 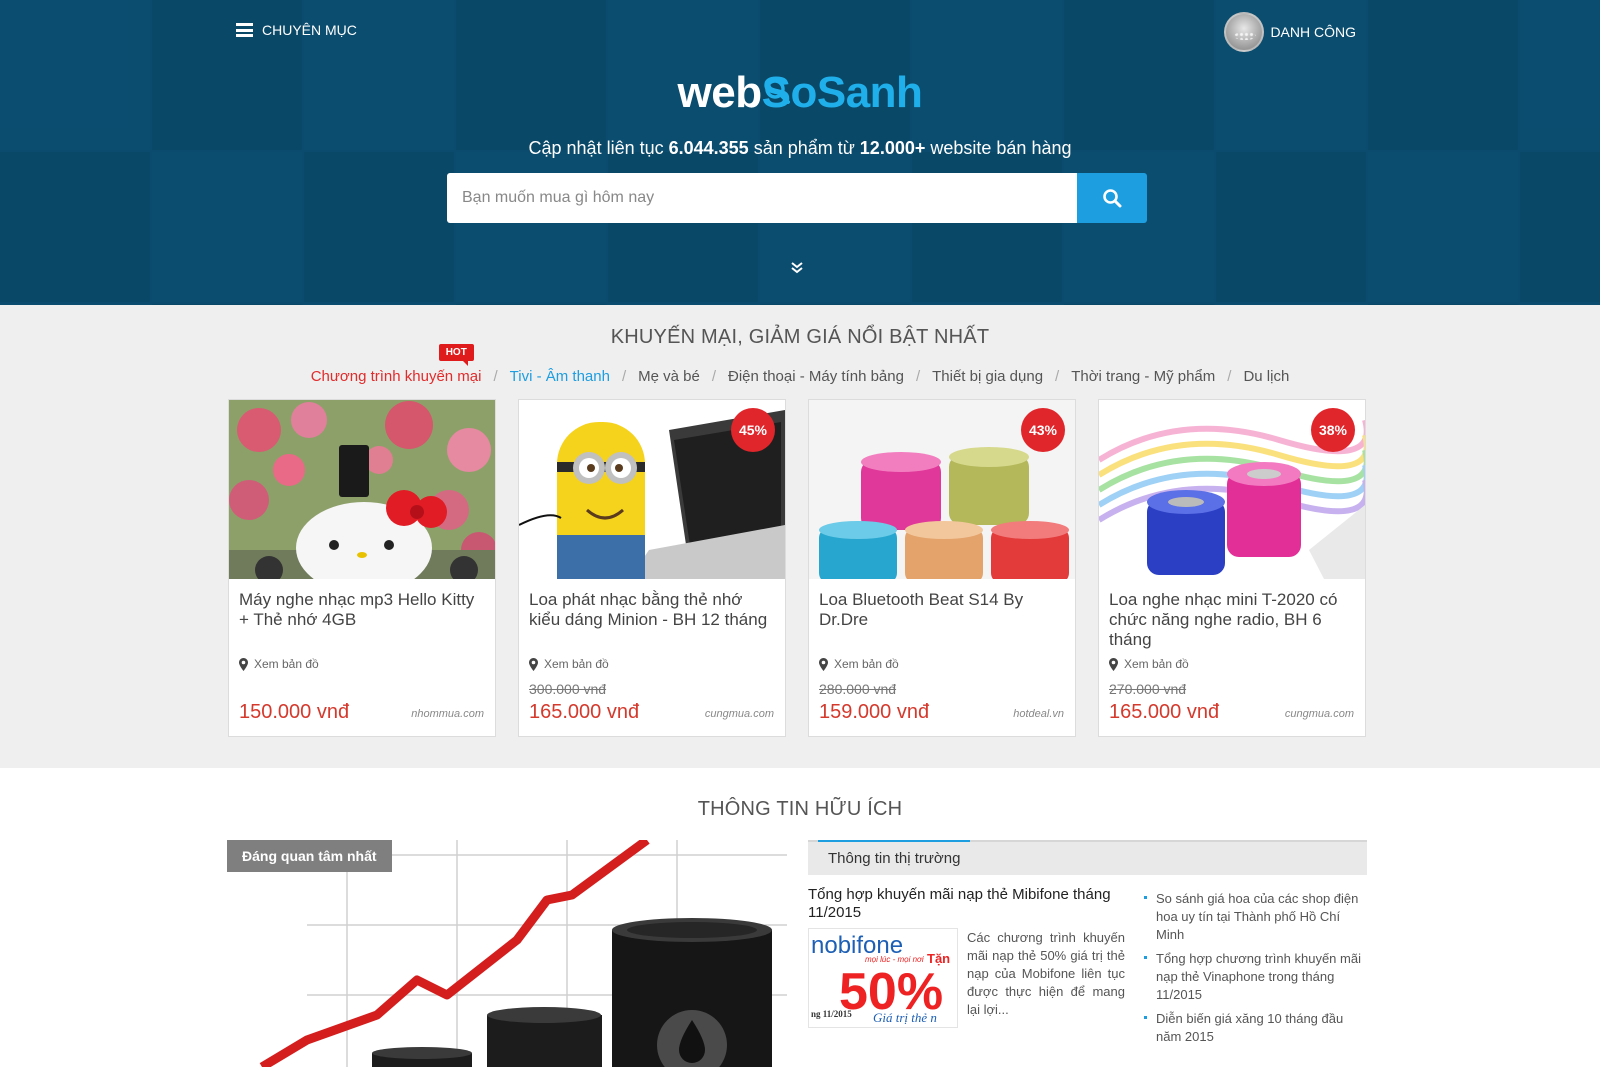 What do you see at coordinates (905, 1017) in the screenshot?
I see `svg-text: Giá trị thẻ n` at bounding box center [905, 1017].